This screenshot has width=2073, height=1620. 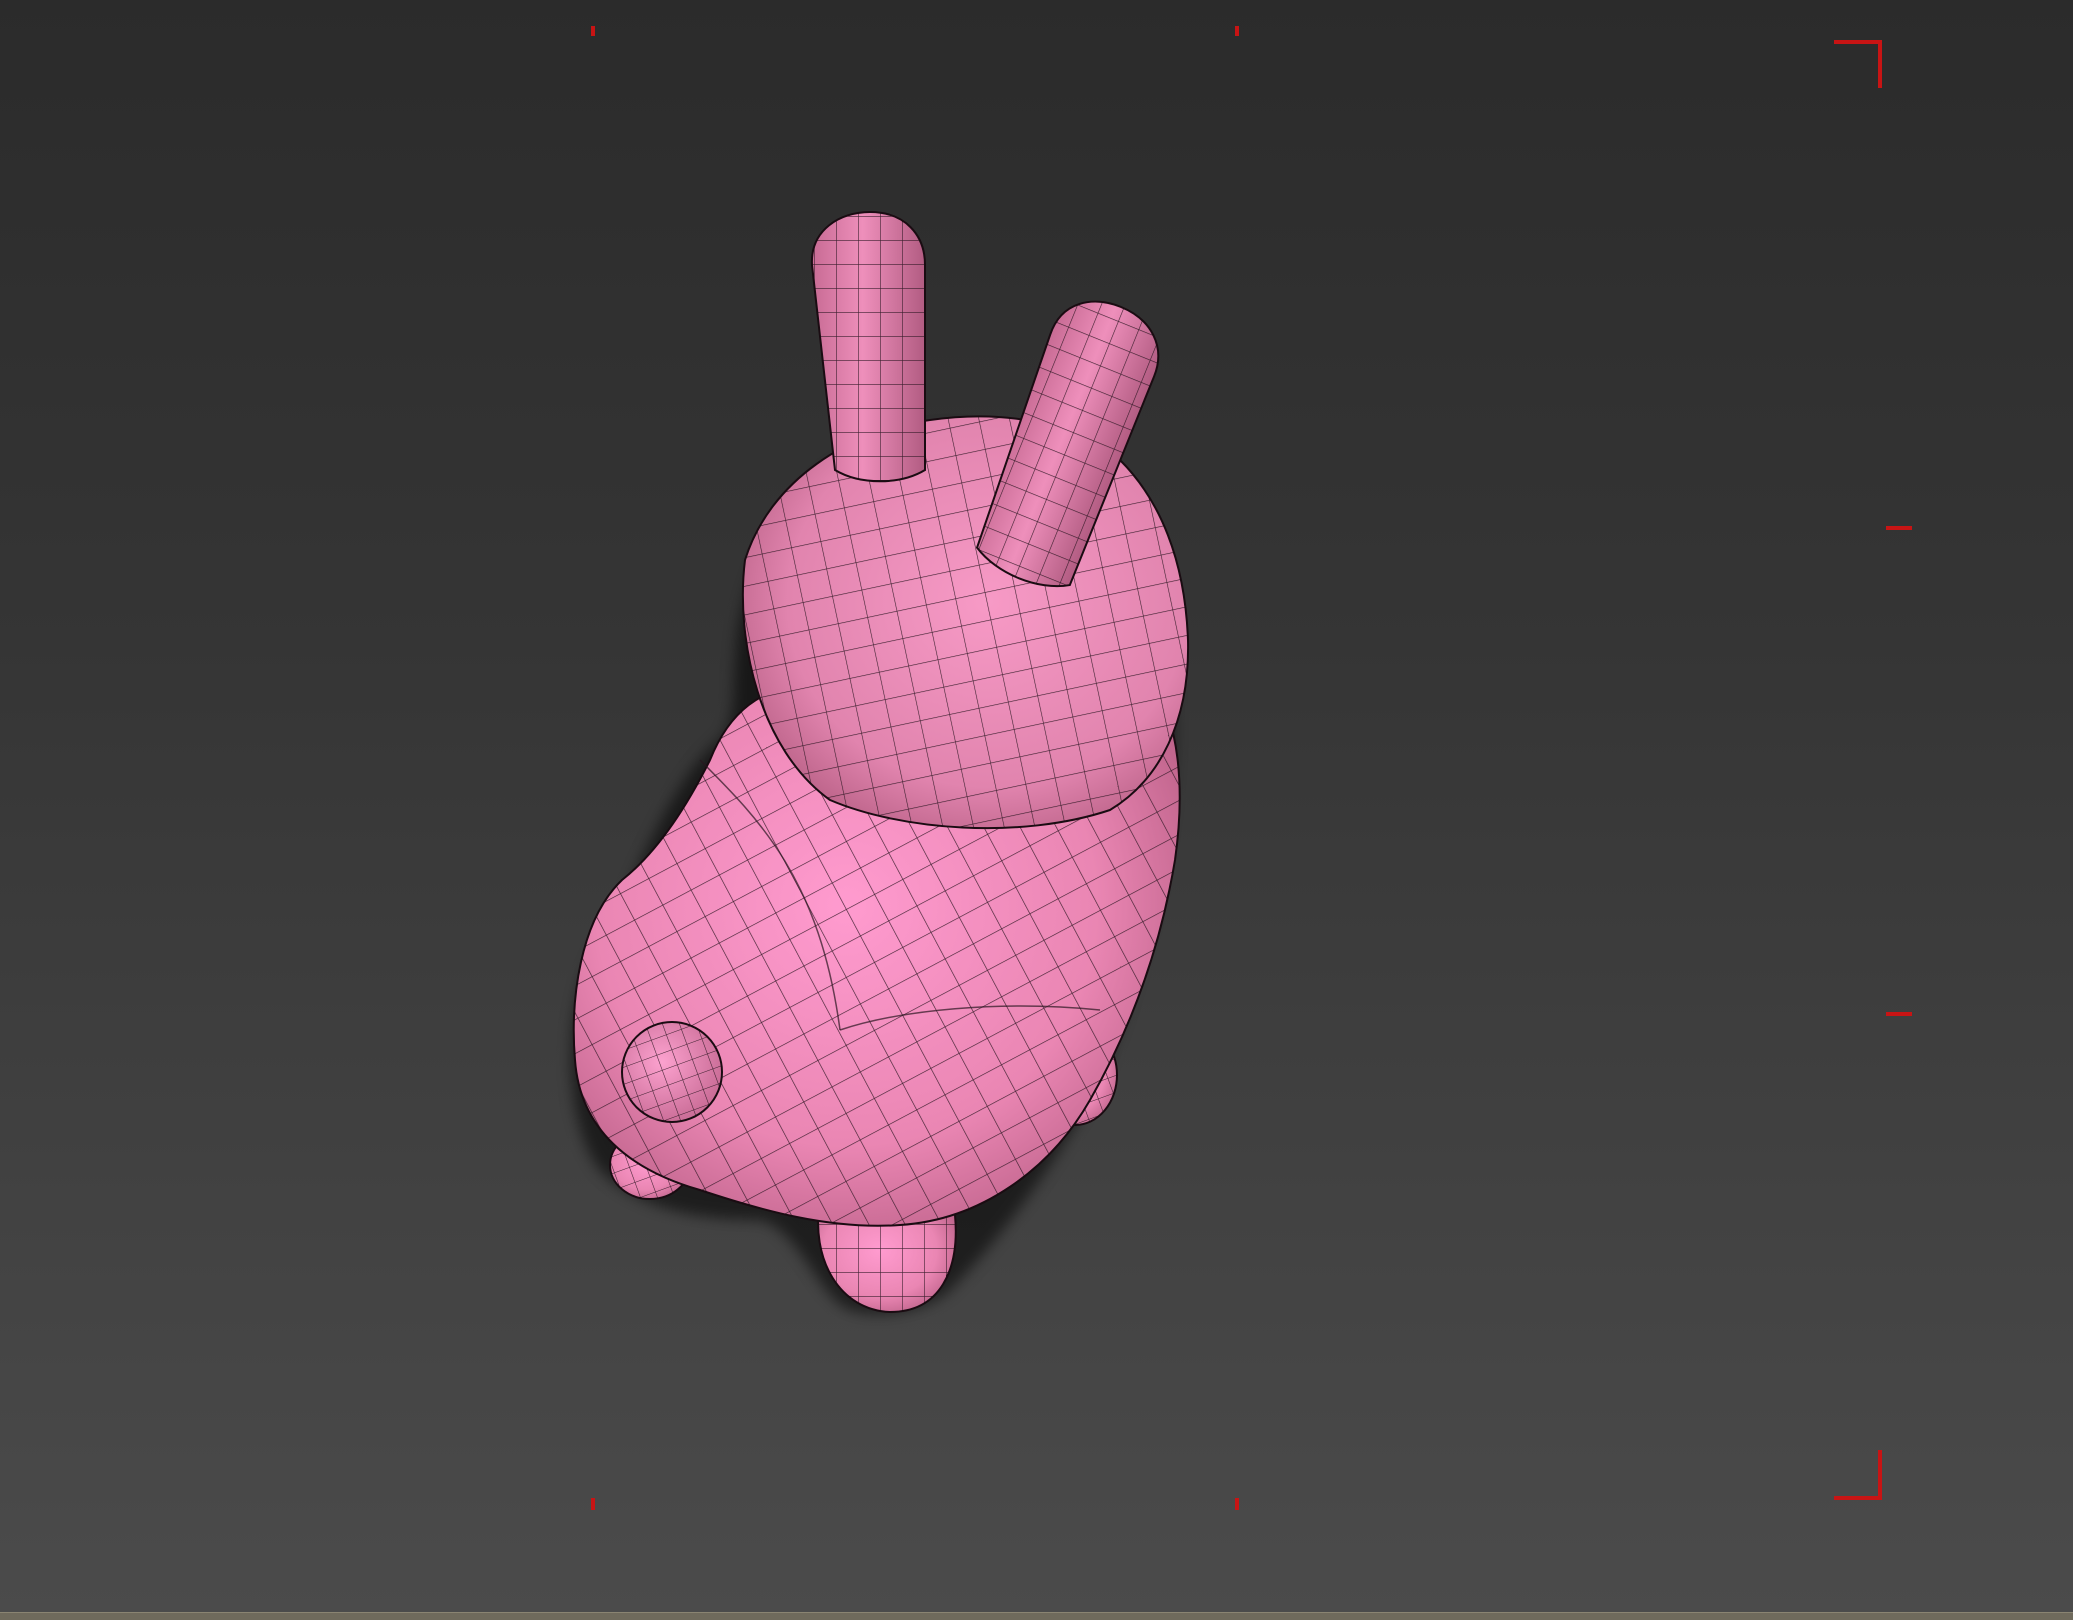 What do you see at coordinates (672, 1072) in the screenshot?
I see `bunny-tail` at bounding box center [672, 1072].